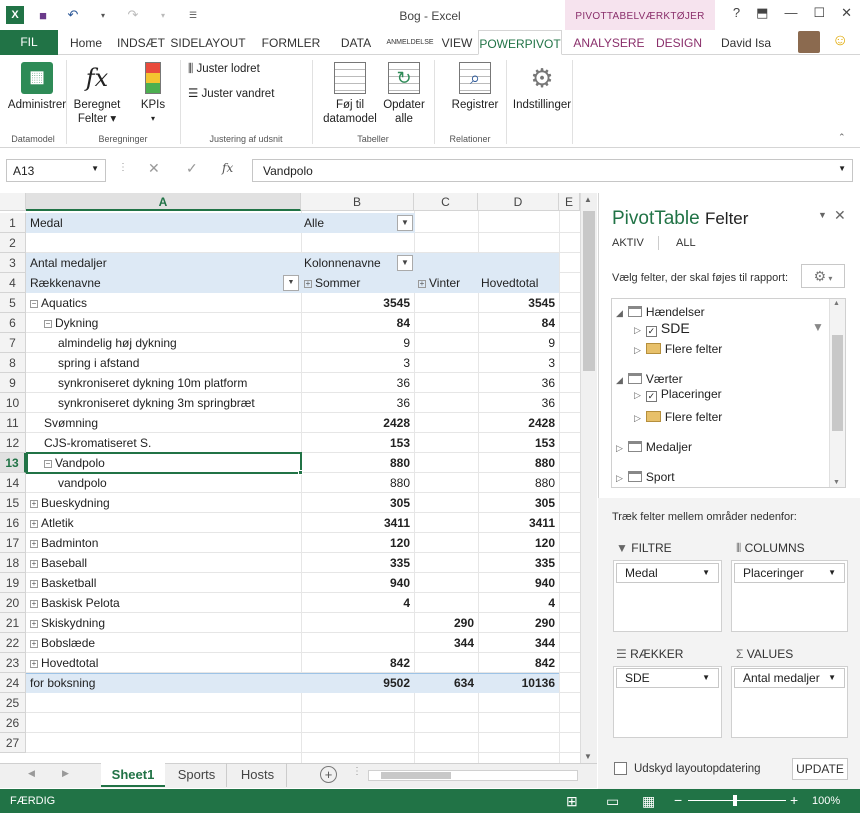 The image size is (860, 813). I want to click on field-table-vaerter: ◢ Værter, so click(649, 379).